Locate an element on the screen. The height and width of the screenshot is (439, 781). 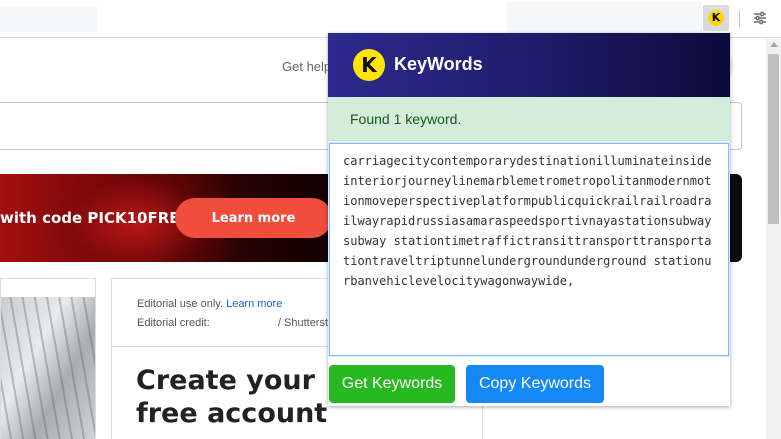
popup-title: KeyWords is located at coordinates (438, 64).